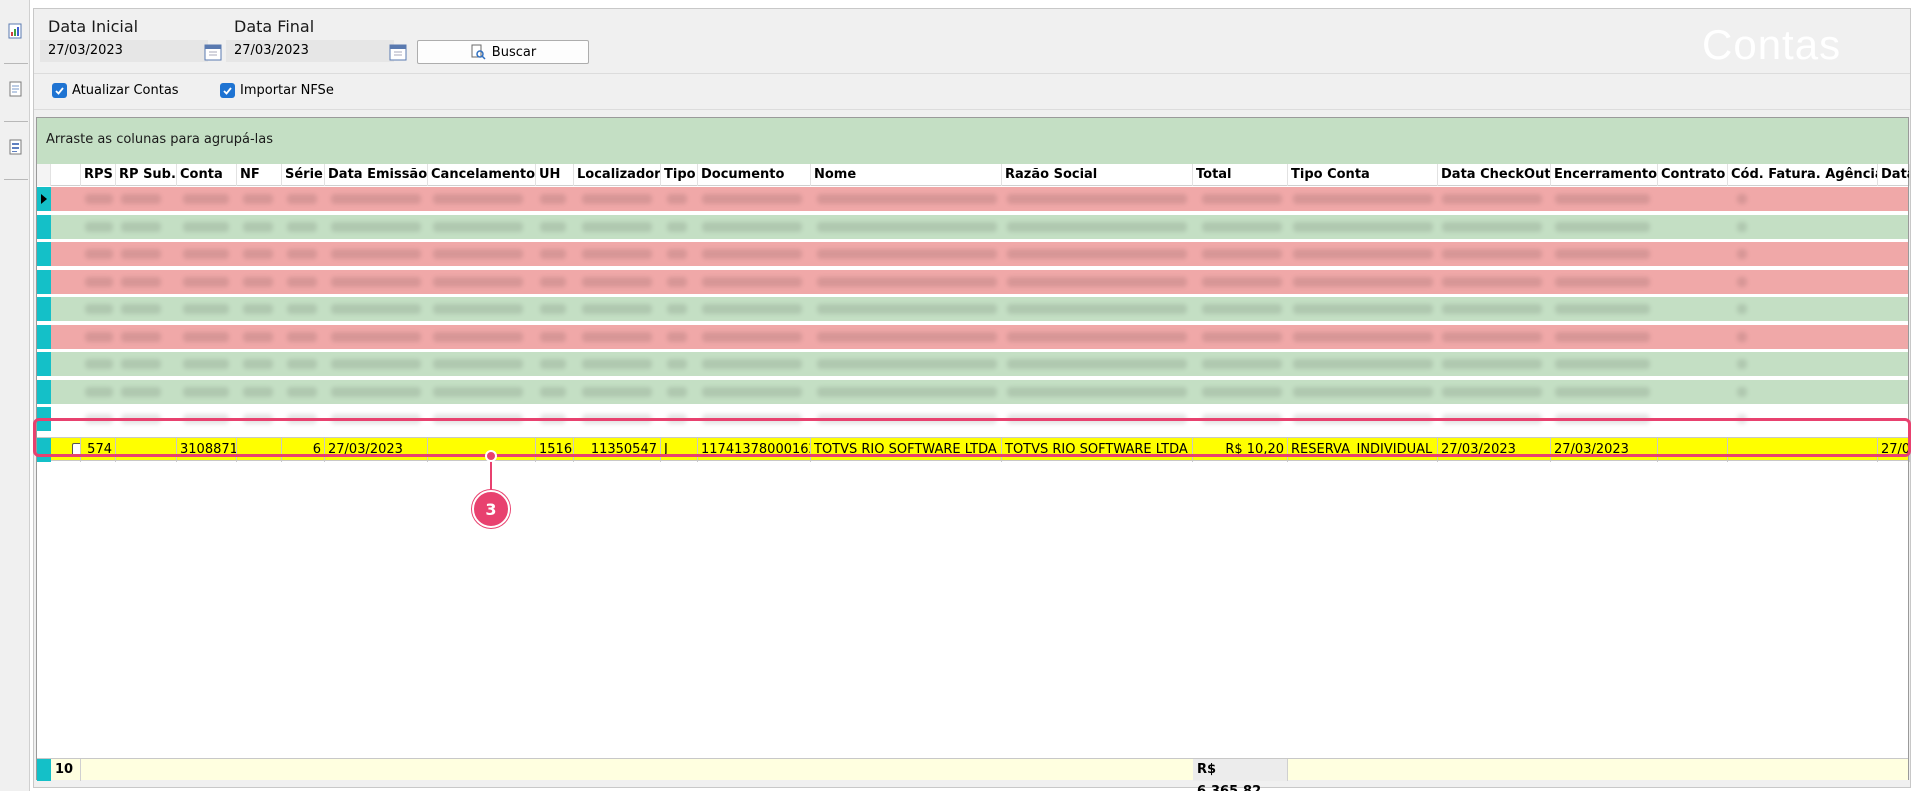 Image resolution: width=1920 pixels, height=791 pixels. What do you see at coordinates (146, 175) in the screenshot?
I see `col-rp-sub: RP Sub.` at bounding box center [146, 175].